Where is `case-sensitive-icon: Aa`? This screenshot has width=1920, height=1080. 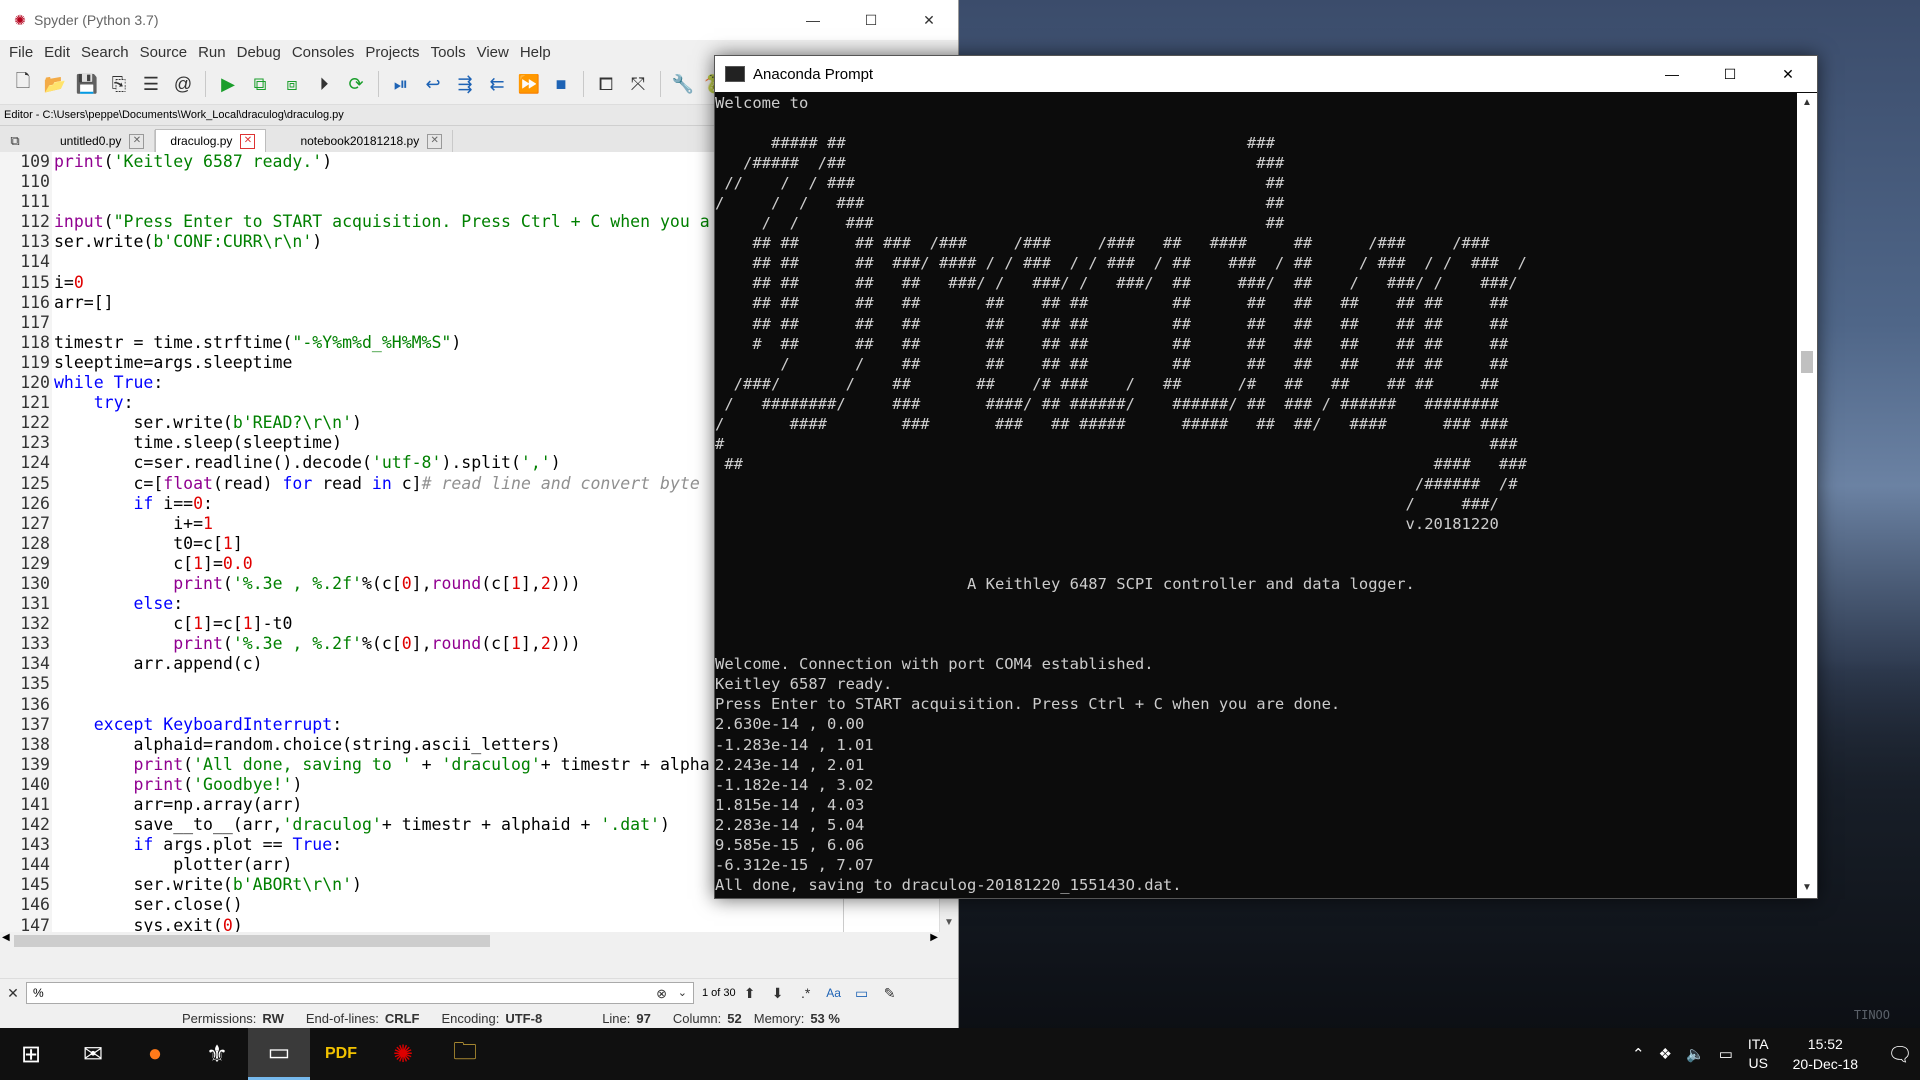
case-sensitive-icon: Aa is located at coordinates (834, 993).